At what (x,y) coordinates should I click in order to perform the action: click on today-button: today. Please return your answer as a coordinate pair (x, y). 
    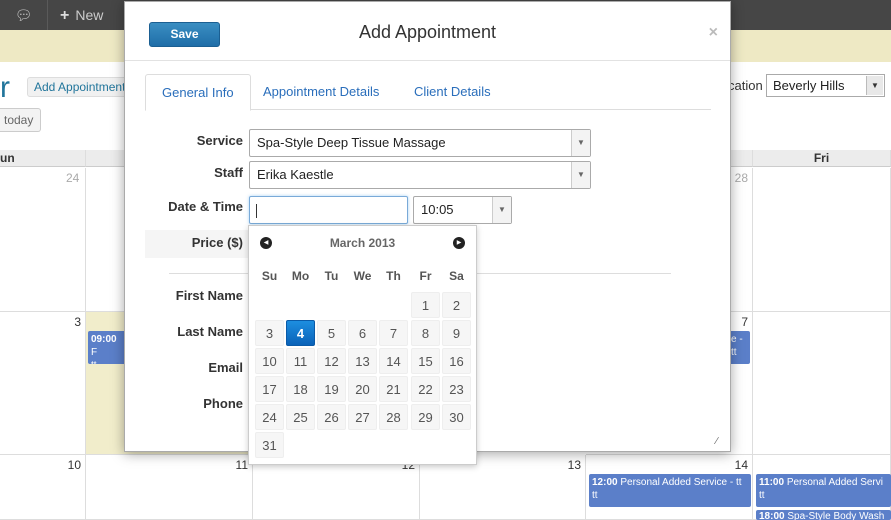
    Looking at the image, I should click on (20, 120).